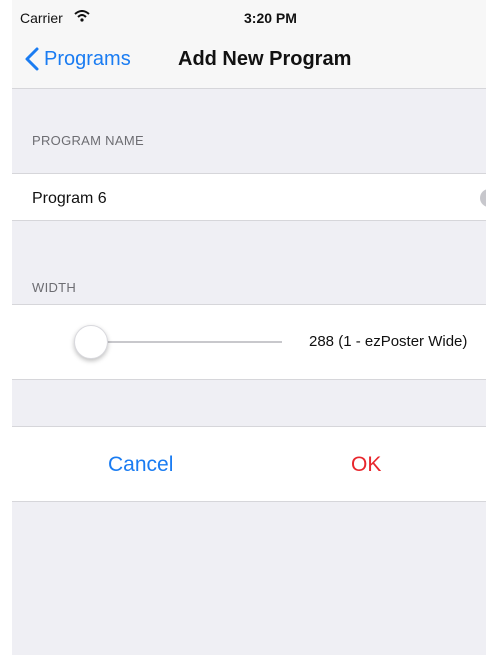  Describe the element at coordinates (256, 199) in the screenshot. I see `program-name-input` at that location.